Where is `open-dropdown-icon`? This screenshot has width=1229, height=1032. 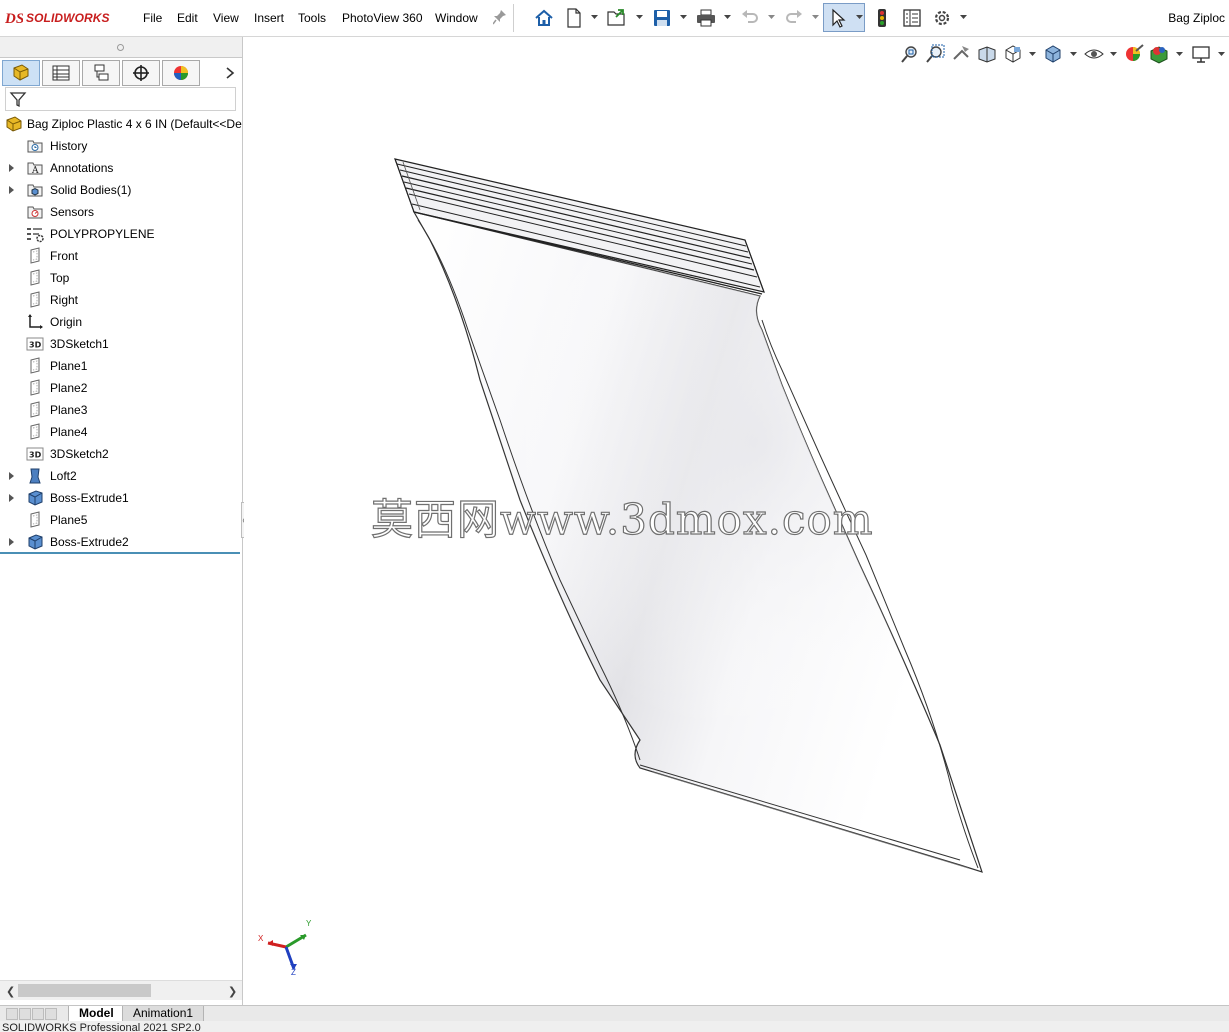 open-dropdown-icon is located at coordinates (639, 17).